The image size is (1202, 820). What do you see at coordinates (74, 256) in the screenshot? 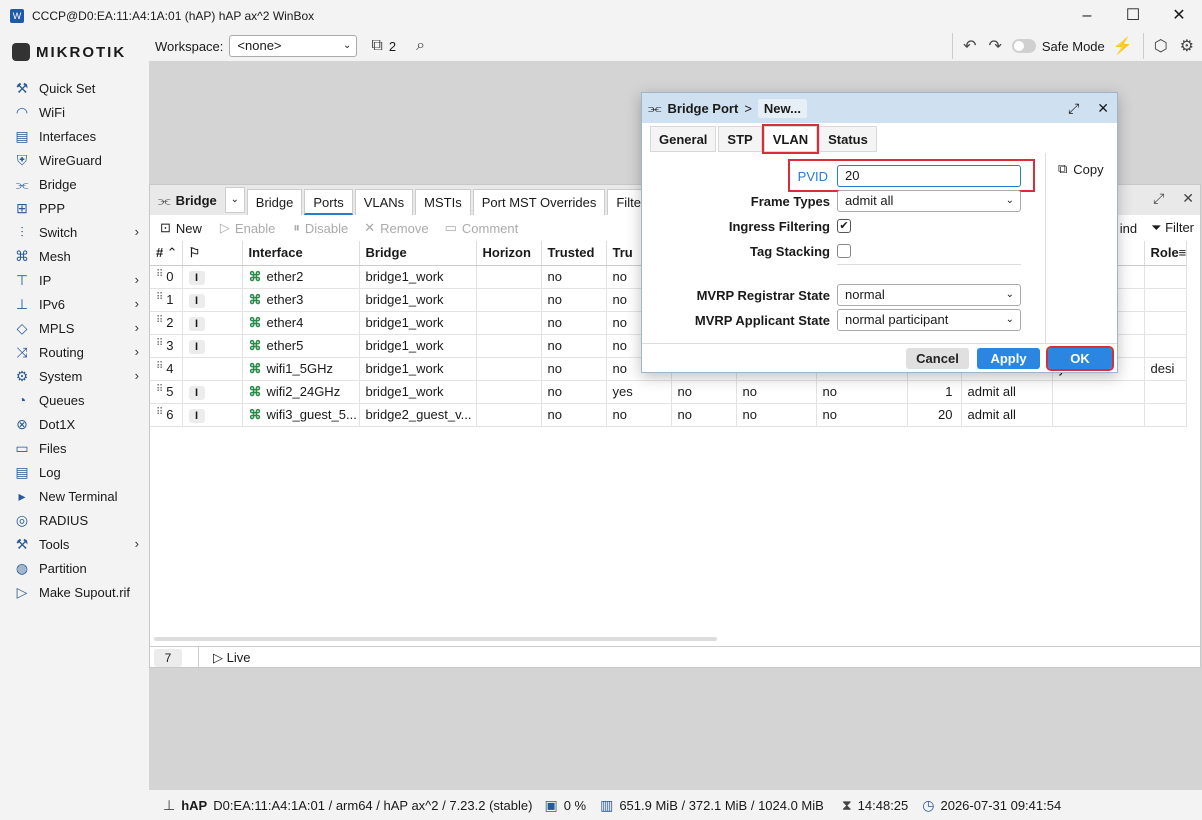
I see `sidebar-item-mesh: ⌘ Mesh` at bounding box center [74, 256].